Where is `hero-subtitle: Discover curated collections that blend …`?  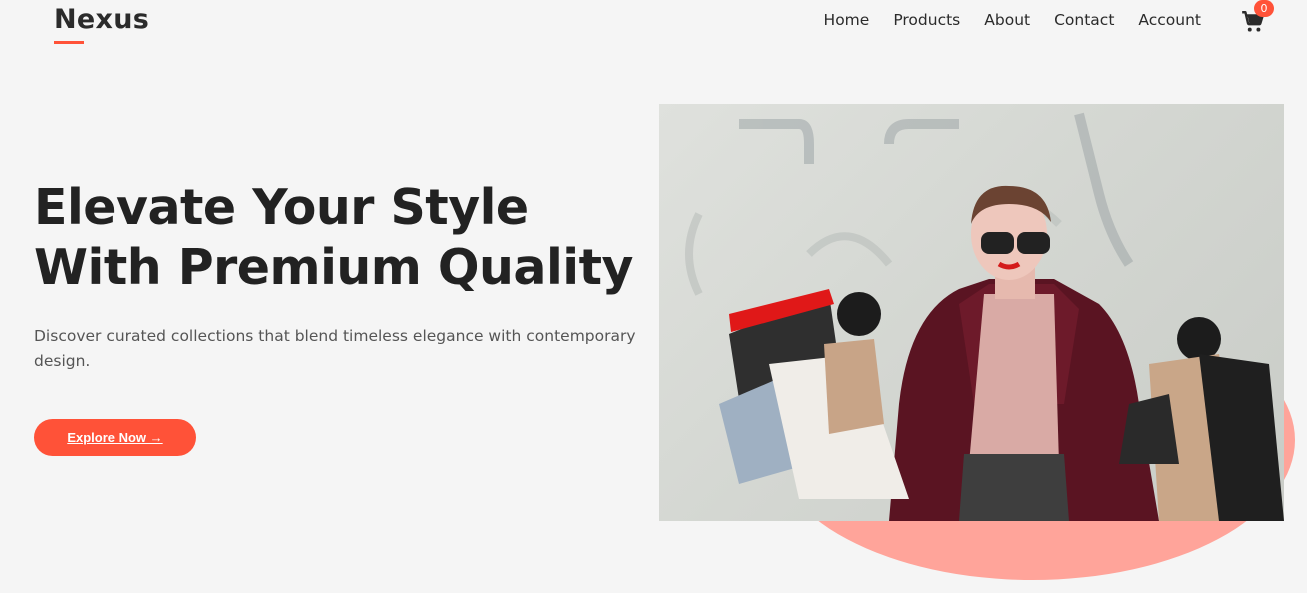
hero-subtitle: Discover curated collections that blend … is located at coordinates (335, 348).